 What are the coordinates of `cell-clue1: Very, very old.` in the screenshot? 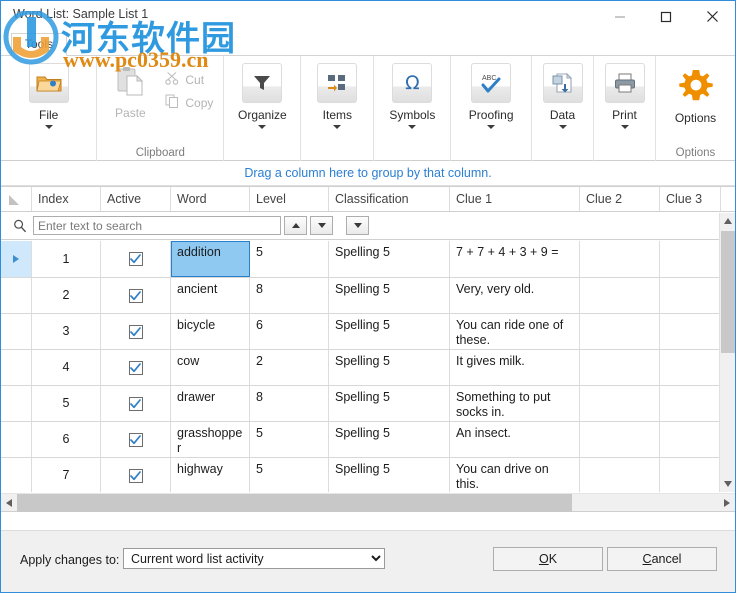 It's located at (515, 295).